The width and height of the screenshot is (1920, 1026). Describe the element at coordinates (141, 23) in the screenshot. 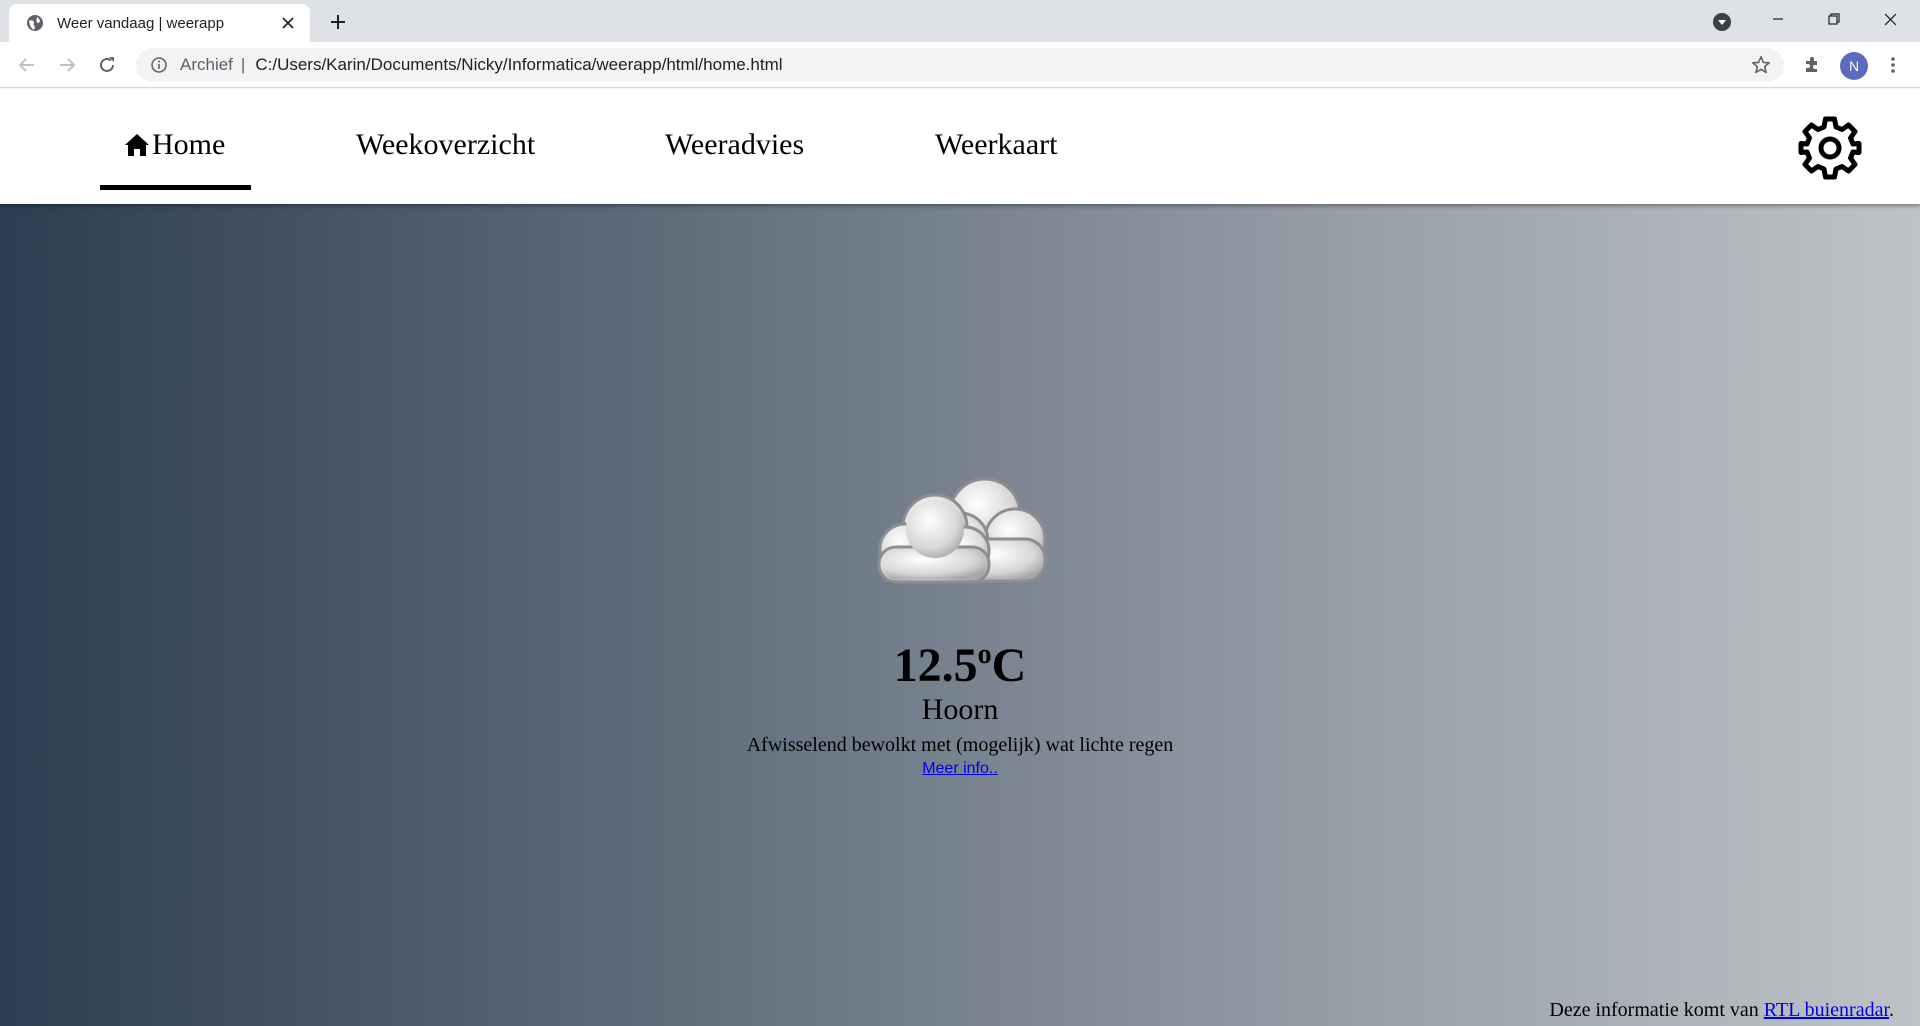

I see `tab-title: Weer vandaag | weerapp` at that location.